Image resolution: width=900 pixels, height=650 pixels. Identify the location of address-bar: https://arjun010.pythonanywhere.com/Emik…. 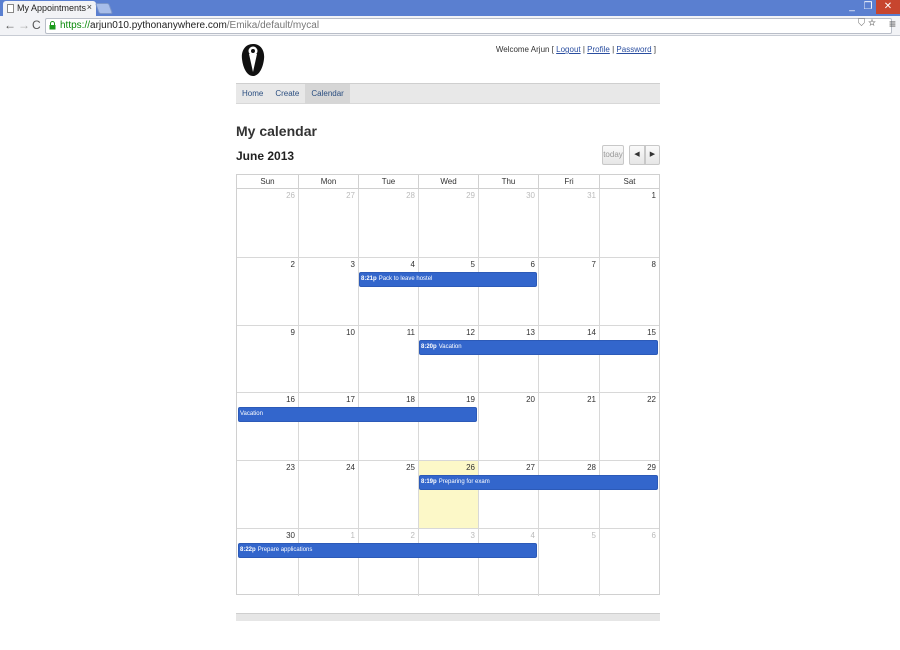
(468, 26).